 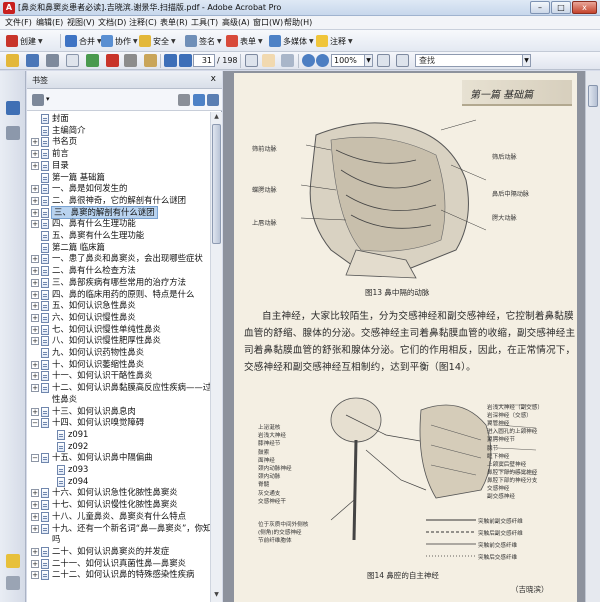 I want to click on comment-button: 注释 ▼, so click(x=334, y=41).